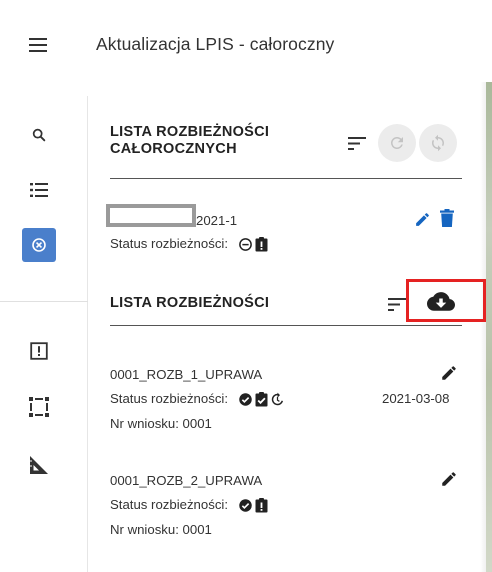 Image resolution: width=492 pixels, height=572 pixels. Describe the element at coordinates (190, 303) in the screenshot. I see `list-title: LISTA ROZBIEŻNOŚCI` at that location.